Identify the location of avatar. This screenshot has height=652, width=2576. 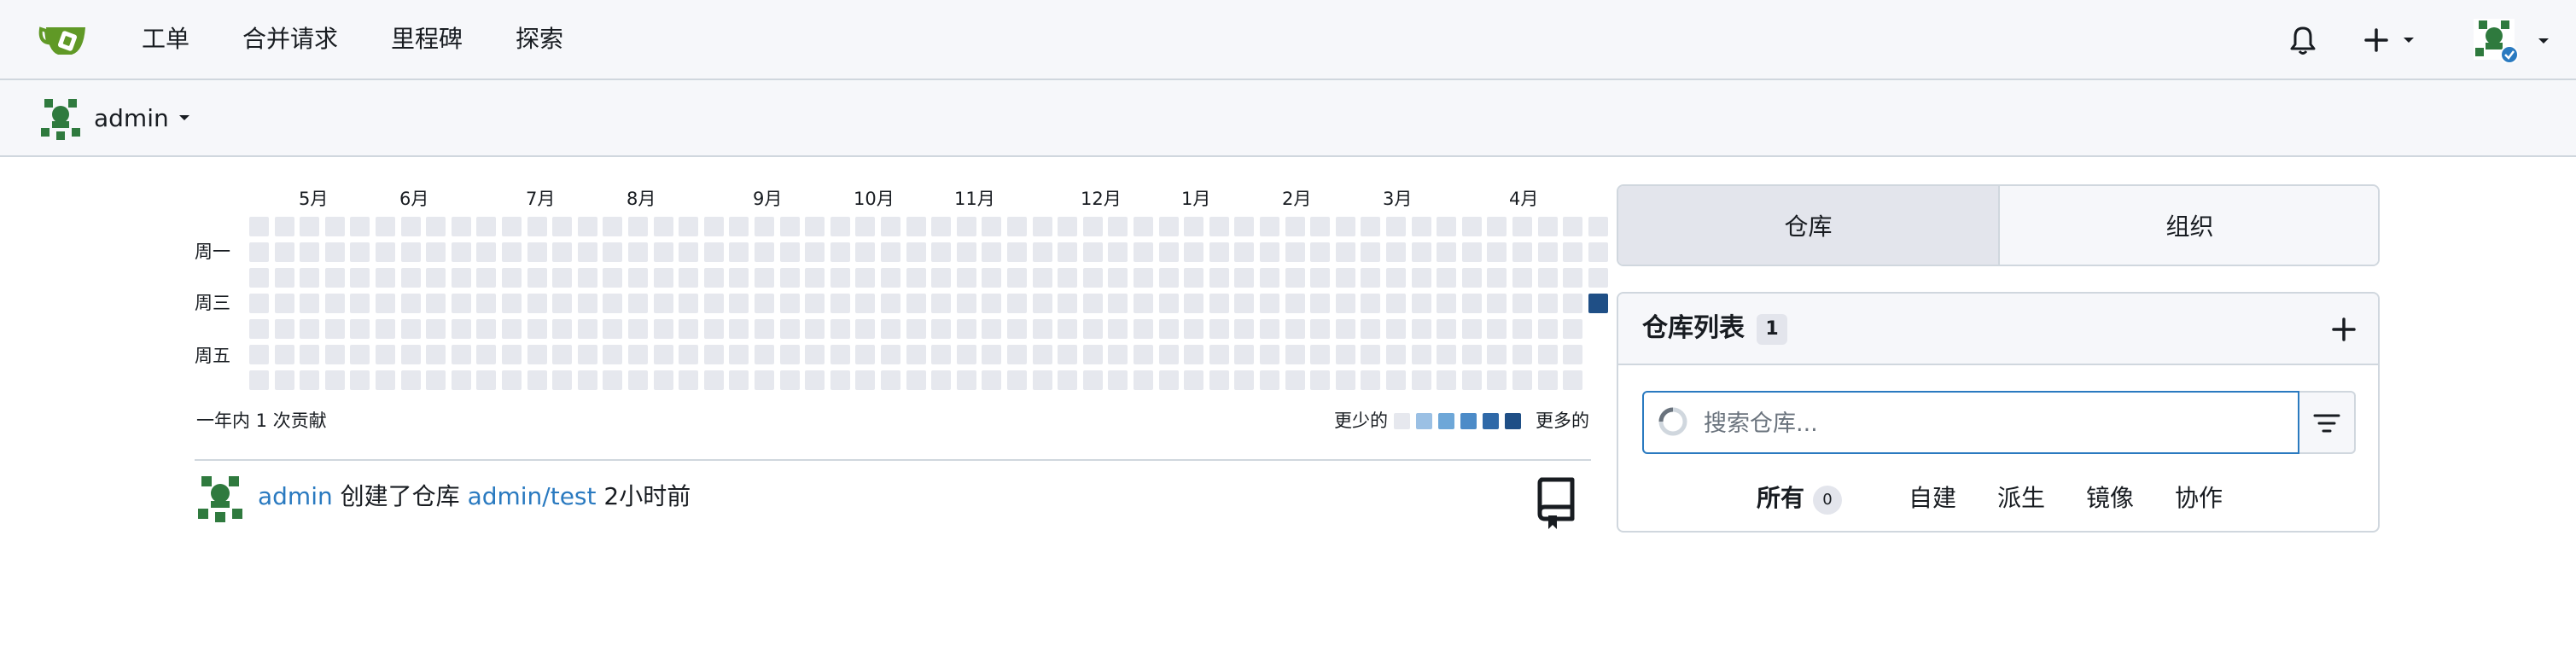
(220, 498).